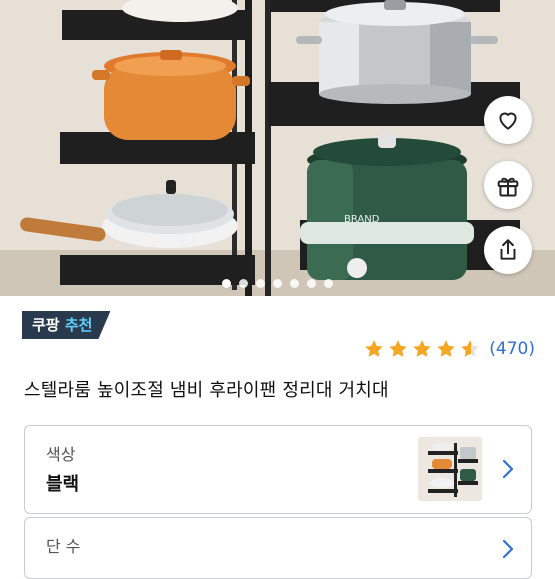 The height and width of the screenshot is (579, 555). I want to click on share-button, so click(508, 250).